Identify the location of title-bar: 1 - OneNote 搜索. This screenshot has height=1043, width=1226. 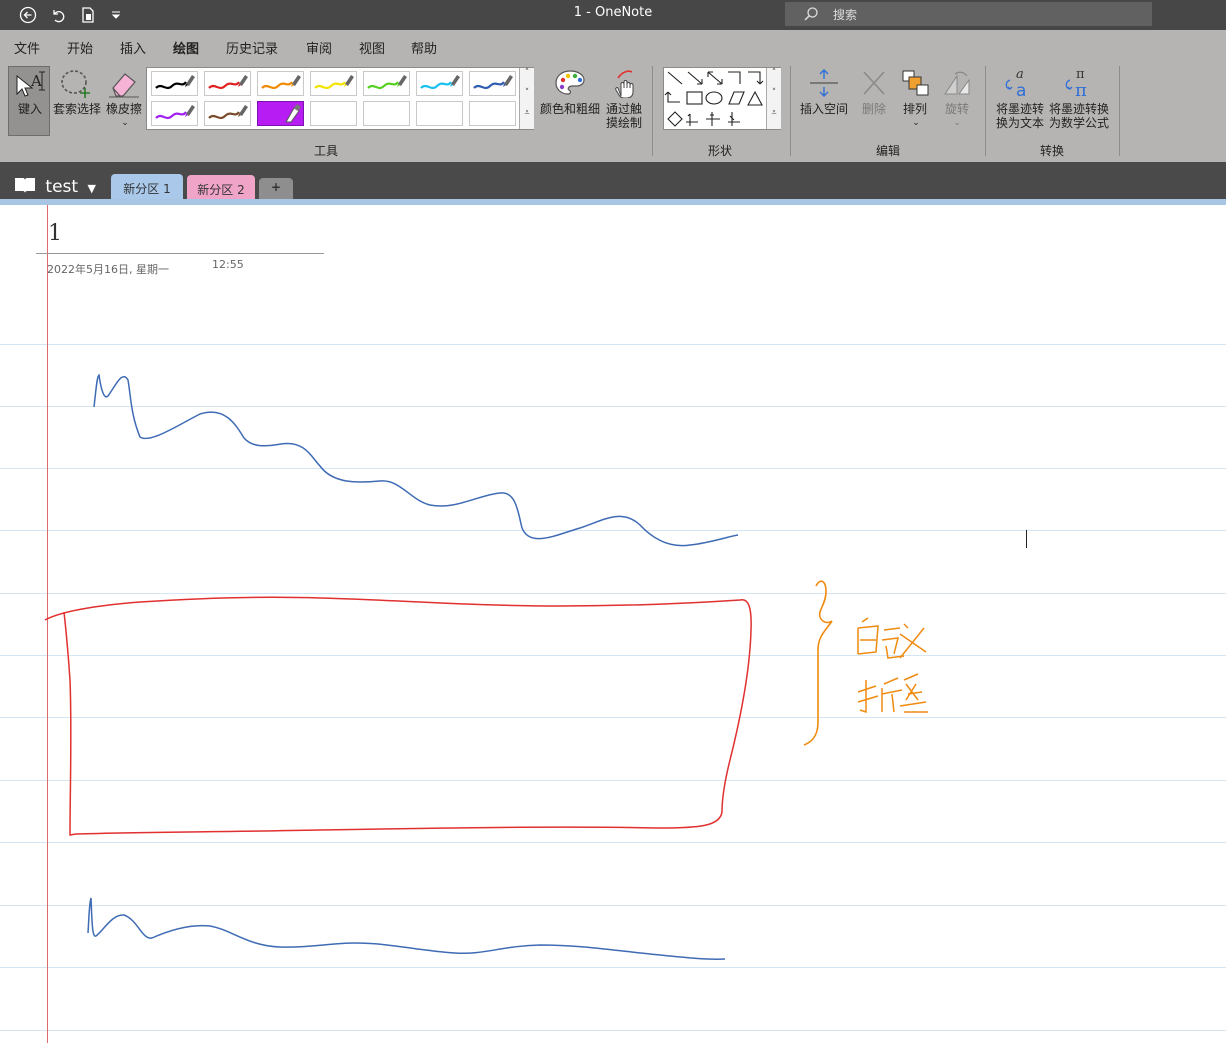
(613, 15).